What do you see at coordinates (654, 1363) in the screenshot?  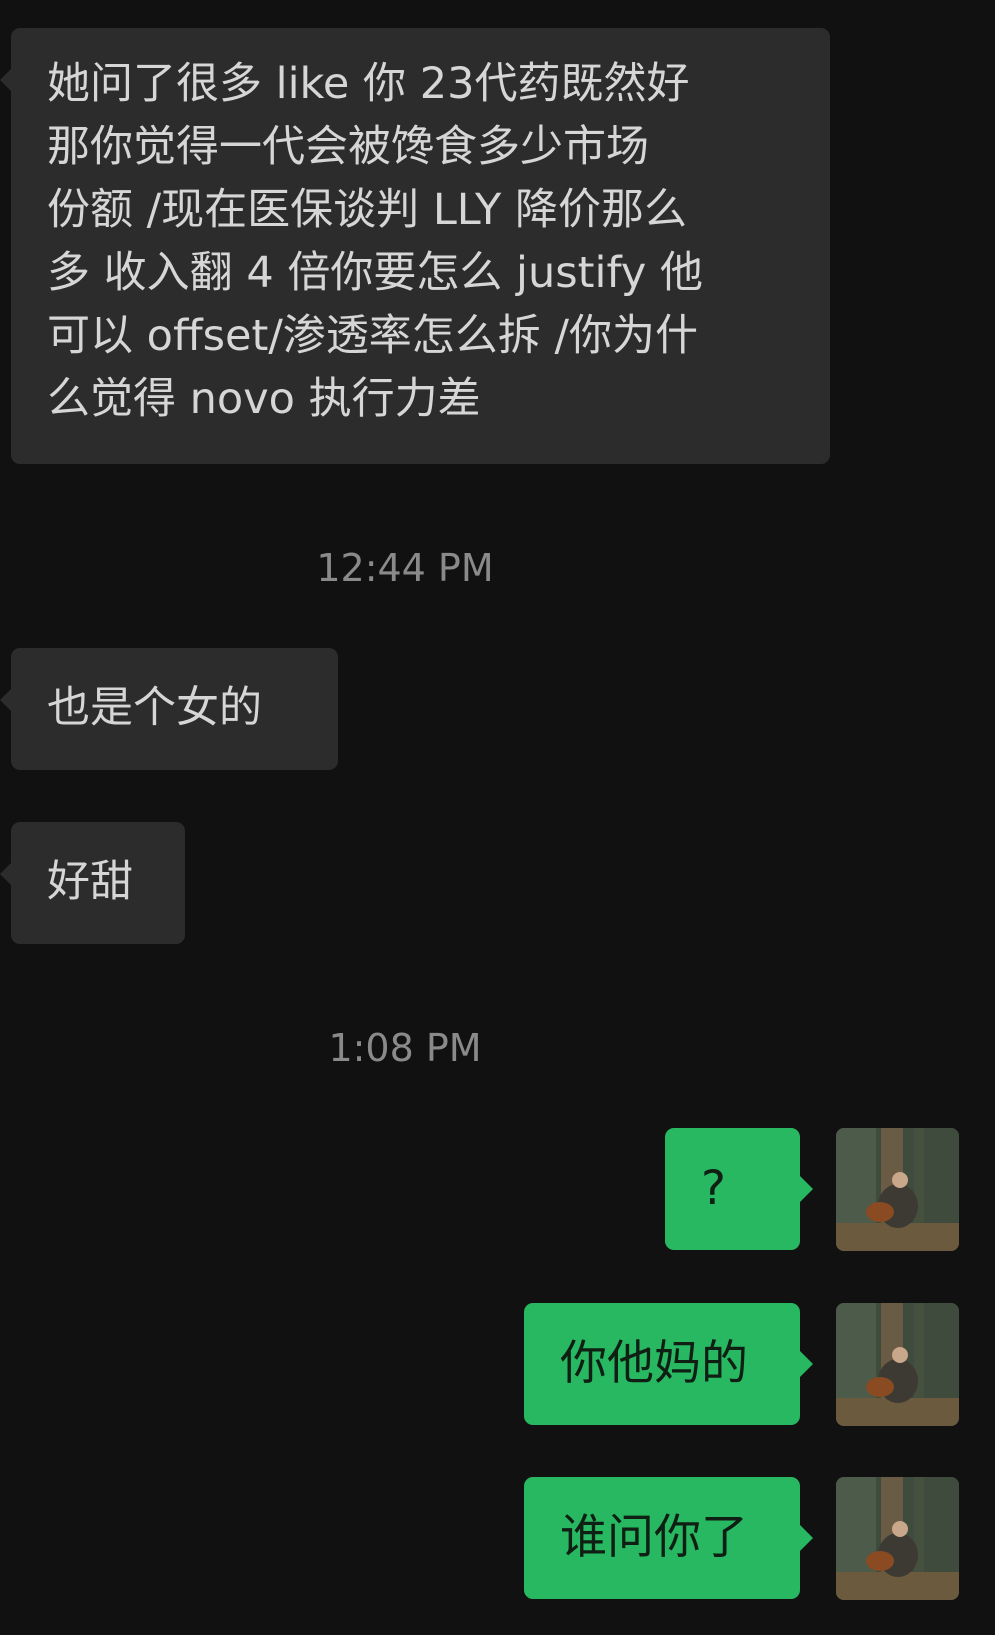 I see `message-text: 你他妈的` at bounding box center [654, 1363].